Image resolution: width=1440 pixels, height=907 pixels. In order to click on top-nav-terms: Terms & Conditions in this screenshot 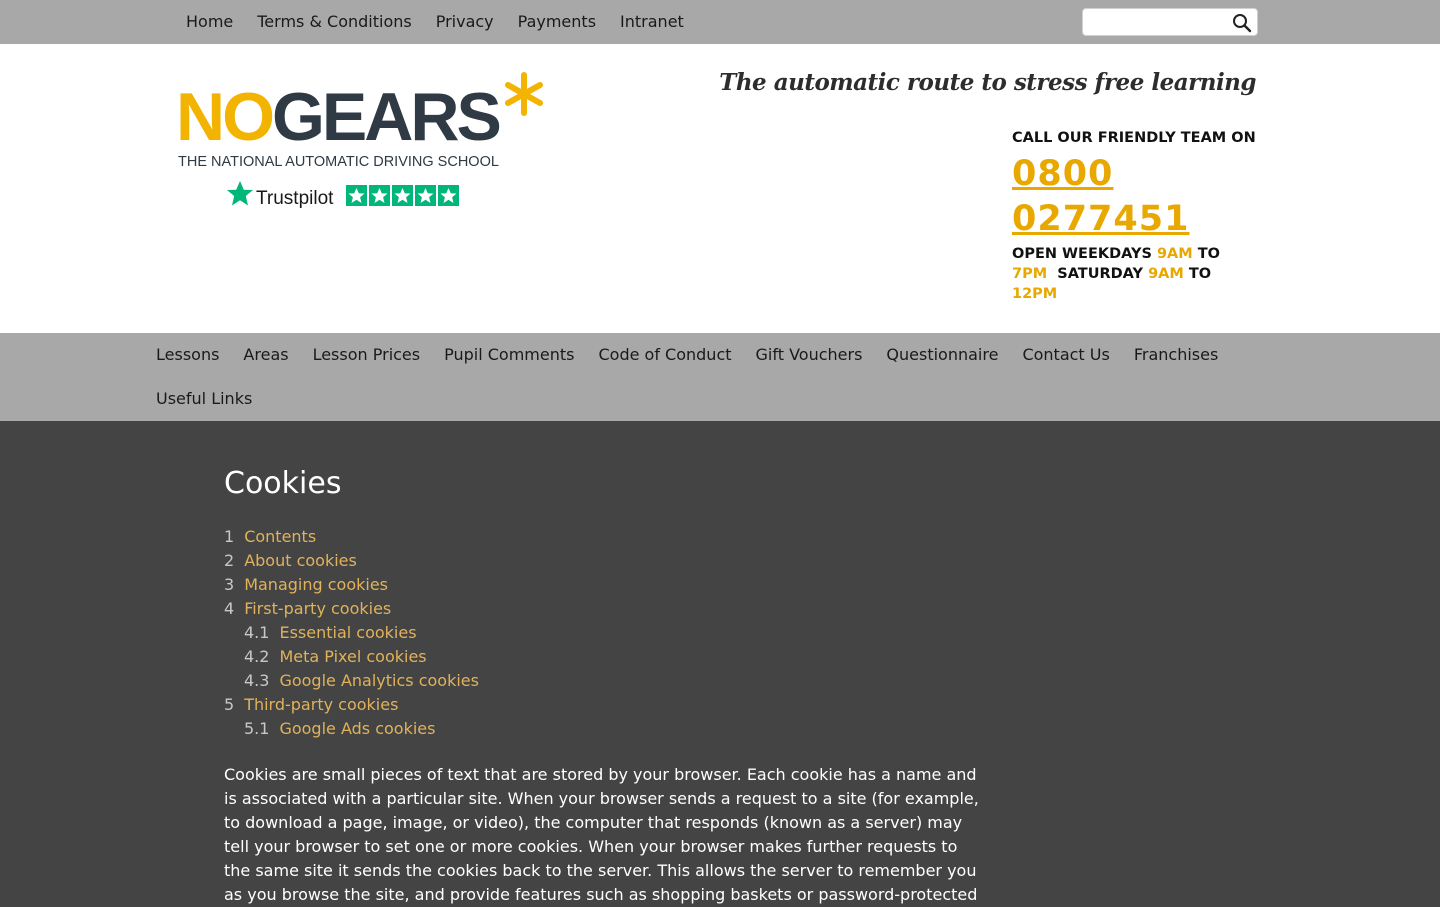, I will do `click(334, 22)`.